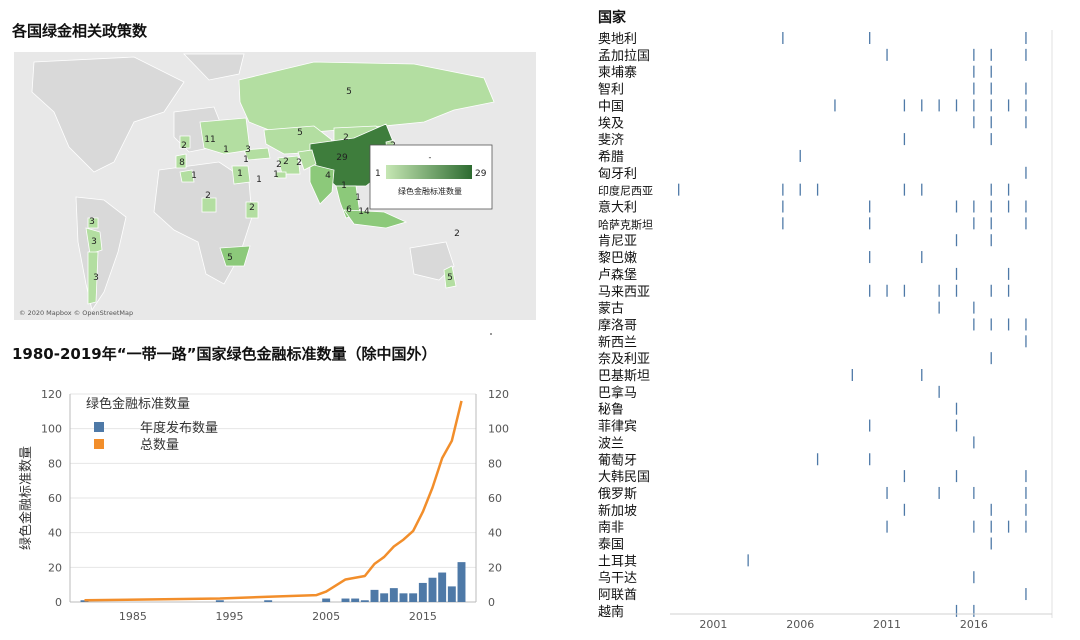 The image size is (1080, 640). Describe the element at coordinates (617, 460) in the screenshot. I see `country-label: 葡萄牙` at that location.